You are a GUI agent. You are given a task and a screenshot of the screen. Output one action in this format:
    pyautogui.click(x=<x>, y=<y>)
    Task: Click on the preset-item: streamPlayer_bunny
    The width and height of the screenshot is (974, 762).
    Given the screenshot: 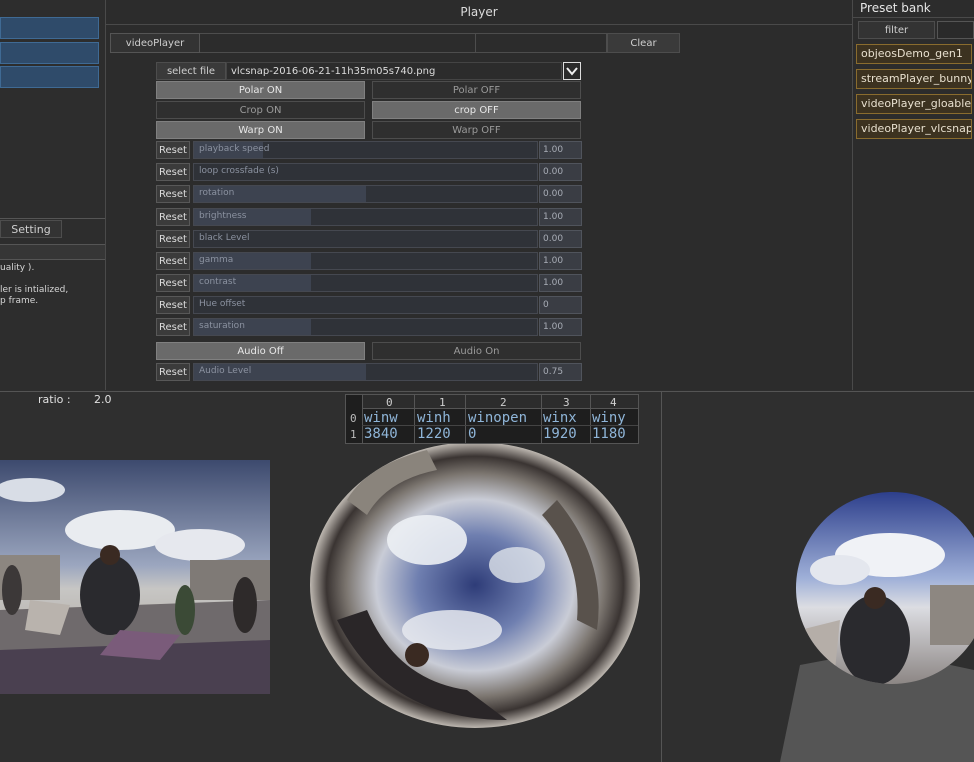 What is the action you would take?
    pyautogui.click(x=914, y=79)
    